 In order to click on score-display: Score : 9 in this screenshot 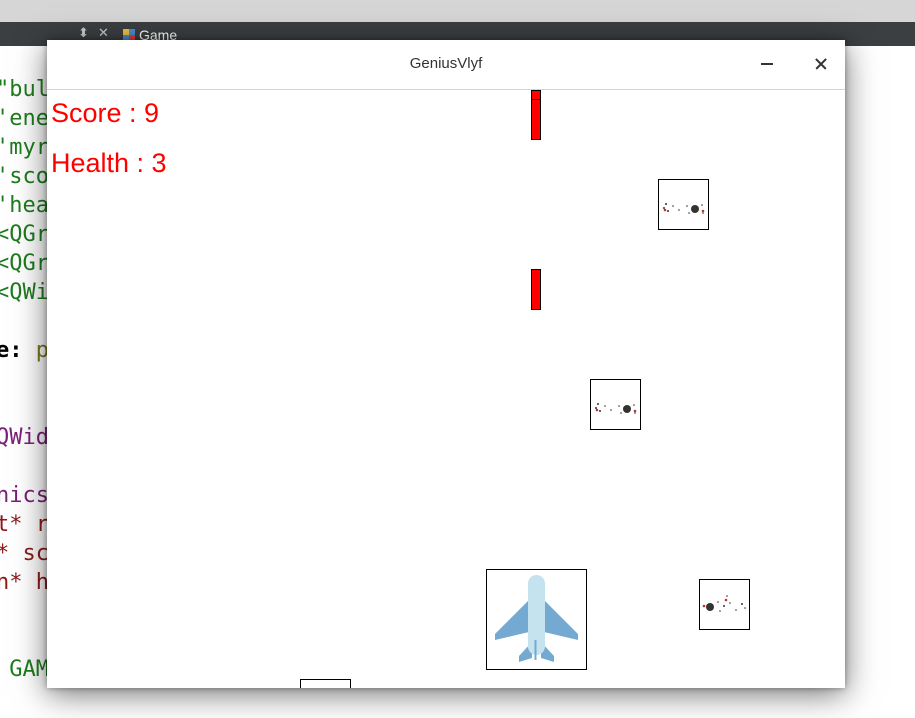, I will do `click(105, 113)`.